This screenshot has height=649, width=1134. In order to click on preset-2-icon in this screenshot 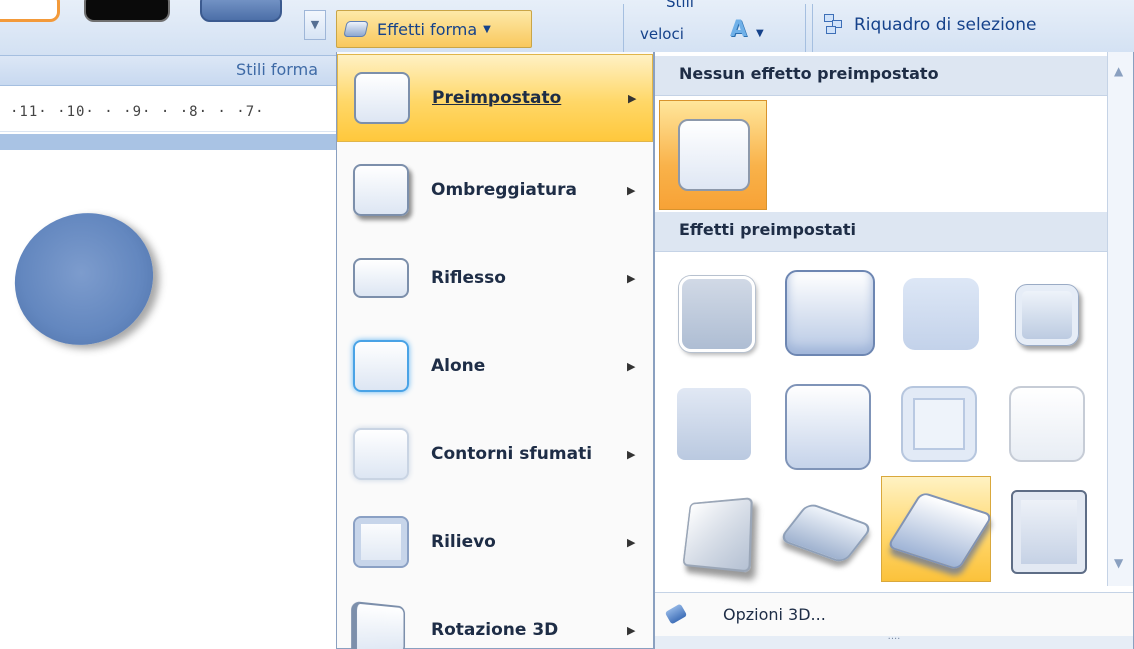, I will do `click(830, 313)`.